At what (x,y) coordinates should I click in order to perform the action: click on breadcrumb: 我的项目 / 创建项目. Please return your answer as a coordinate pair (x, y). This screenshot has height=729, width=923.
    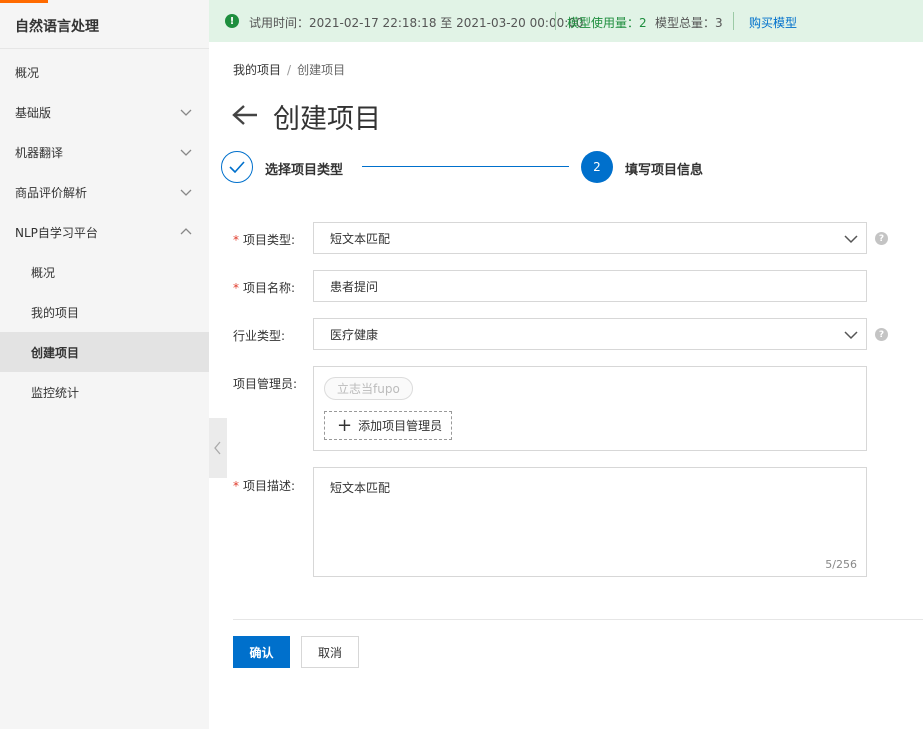
    Looking at the image, I should click on (289, 69).